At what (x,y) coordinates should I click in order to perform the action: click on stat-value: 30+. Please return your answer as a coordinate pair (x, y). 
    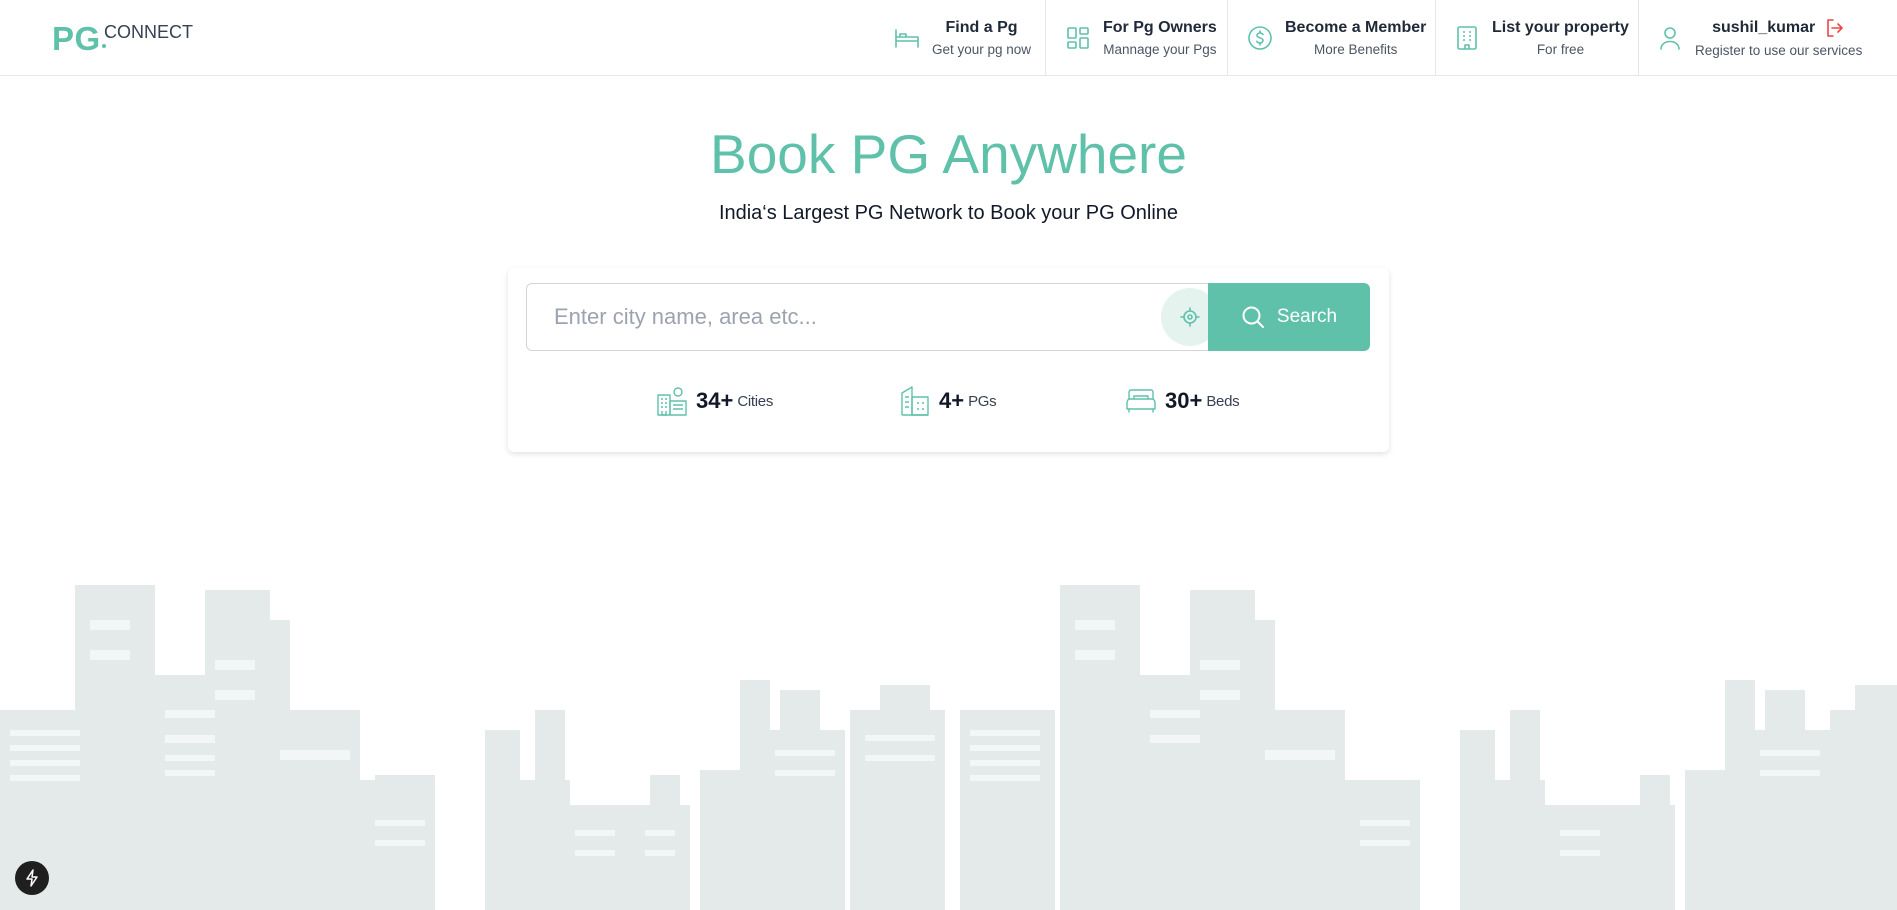
    Looking at the image, I should click on (1184, 400).